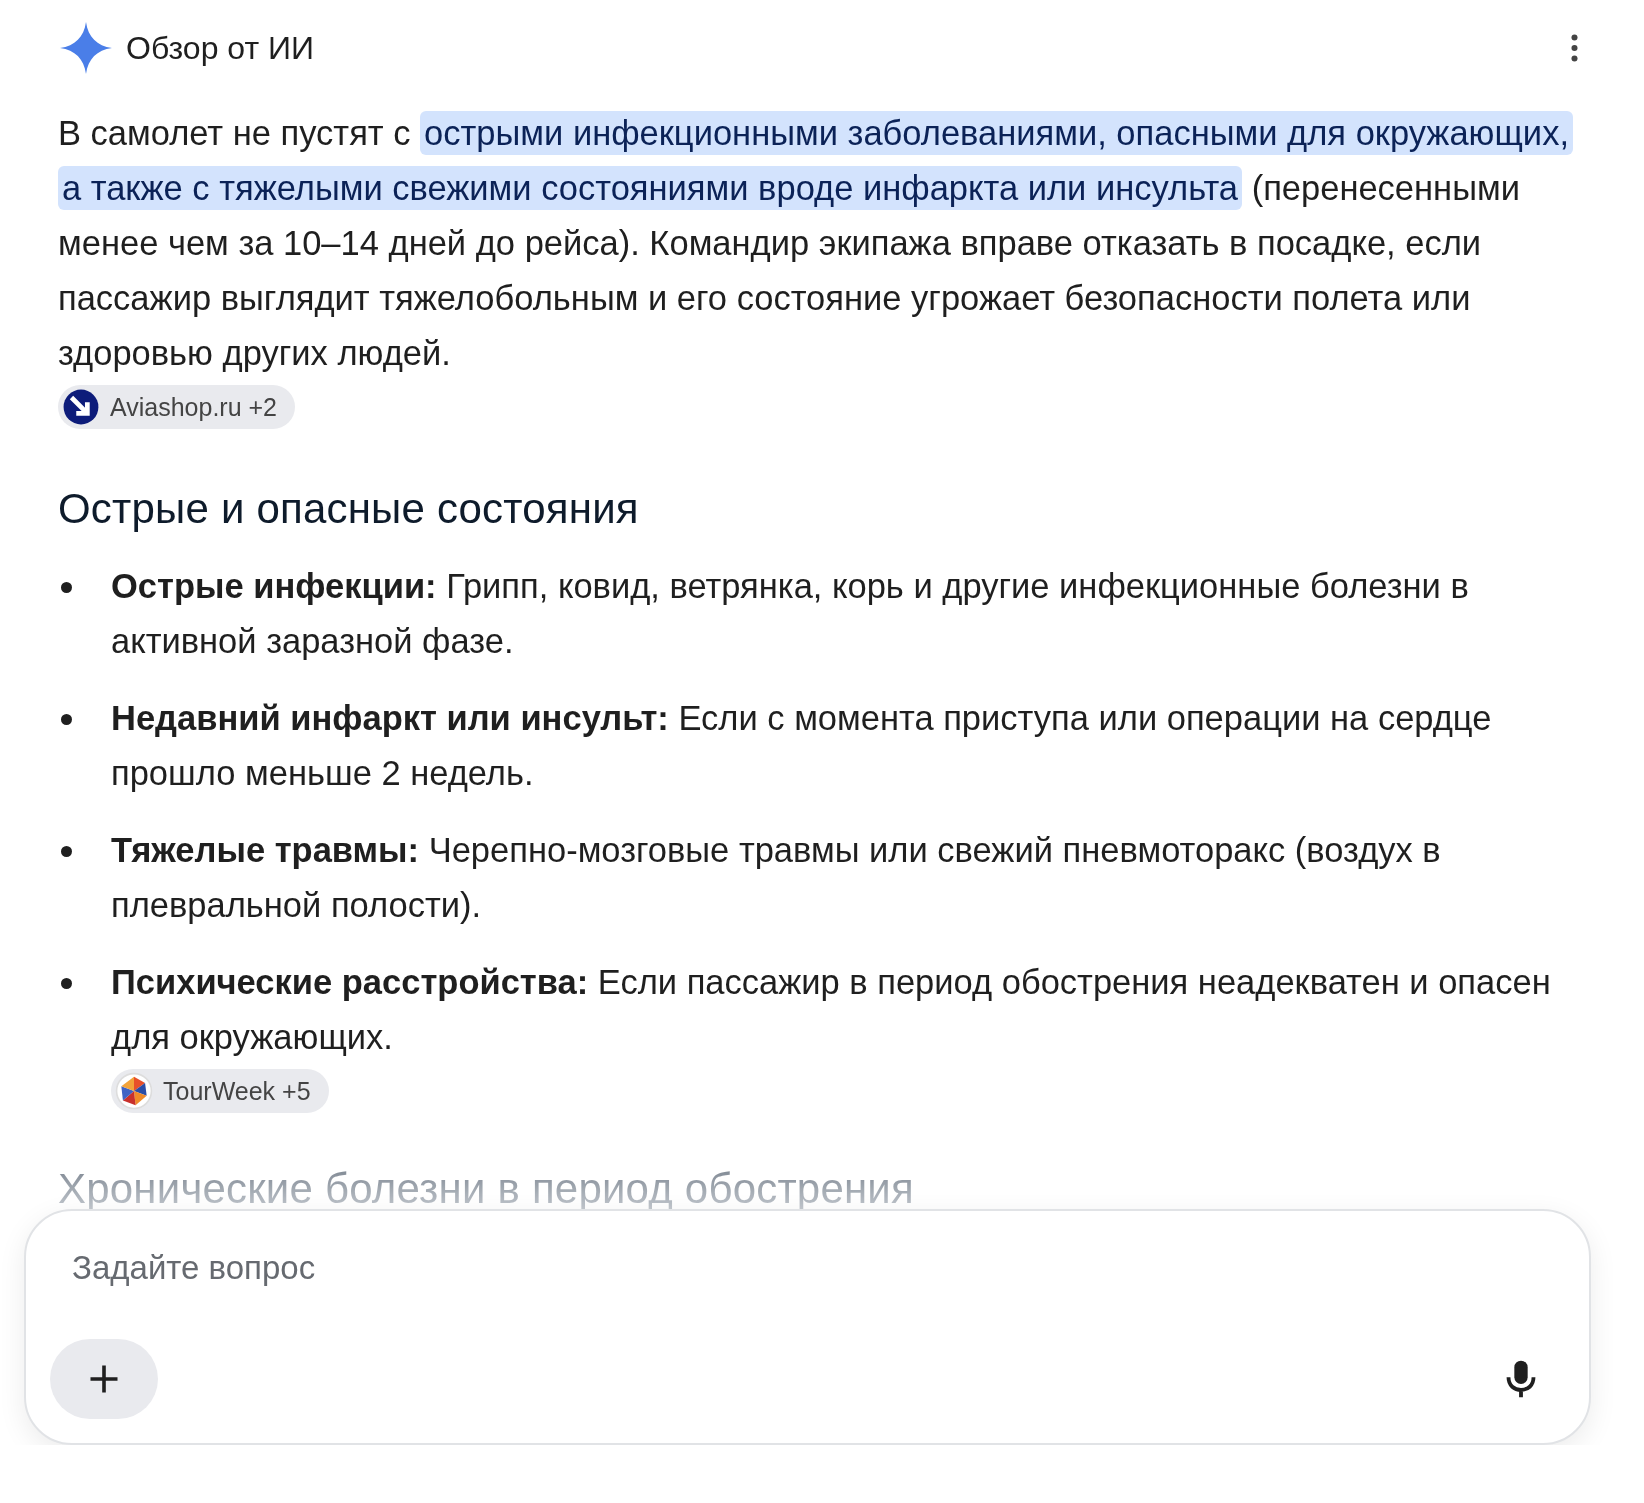 The width and height of the screenshot is (1644, 1503). What do you see at coordinates (81, 407) in the screenshot?
I see `arrow-logo-icon` at bounding box center [81, 407].